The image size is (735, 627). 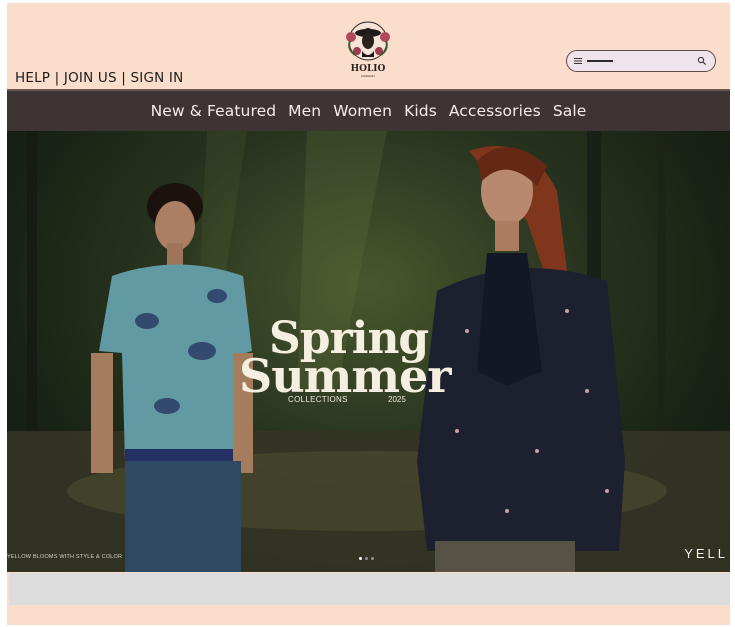 What do you see at coordinates (367, 76) in the screenshot?
I see `logo-tagline: FASHION` at bounding box center [367, 76].